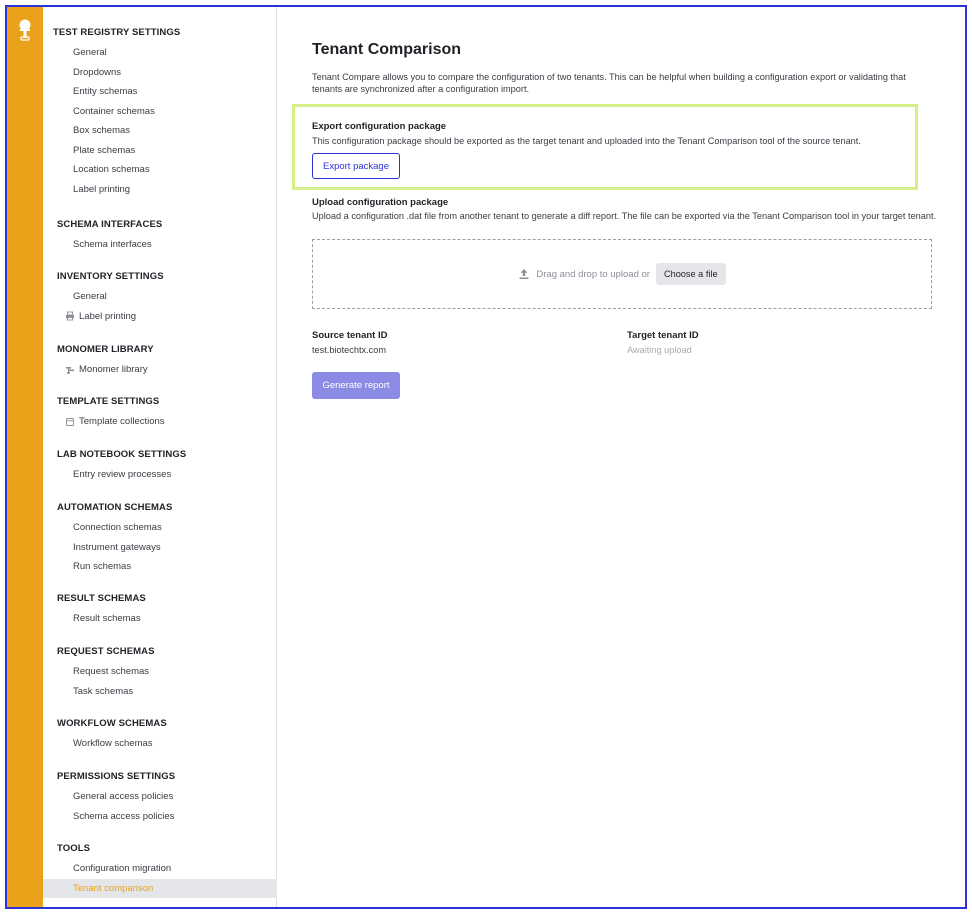 Image resolution: width=972 pixels, height=916 pixels. I want to click on sidebar-item: Container schemas, so click(168, 112).